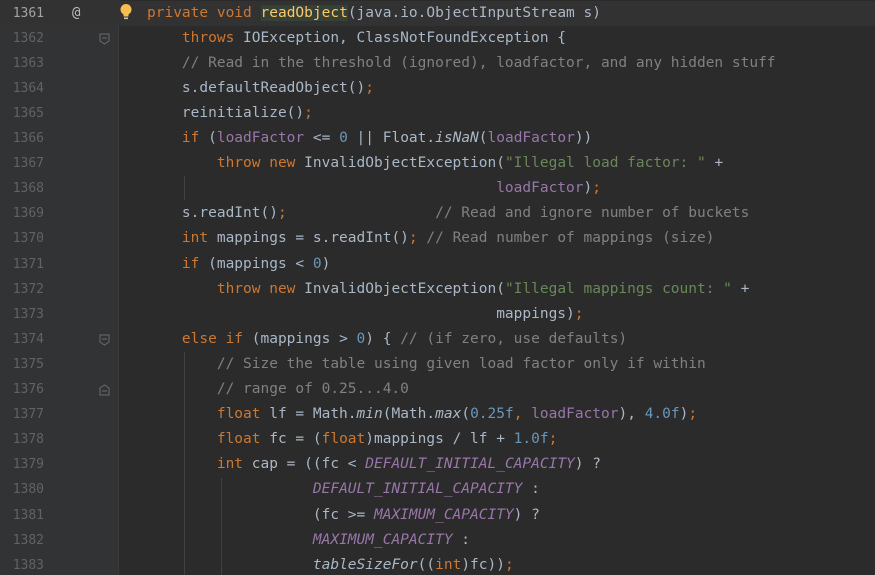  I want to click on code-token: (Math., so click(409, 414).